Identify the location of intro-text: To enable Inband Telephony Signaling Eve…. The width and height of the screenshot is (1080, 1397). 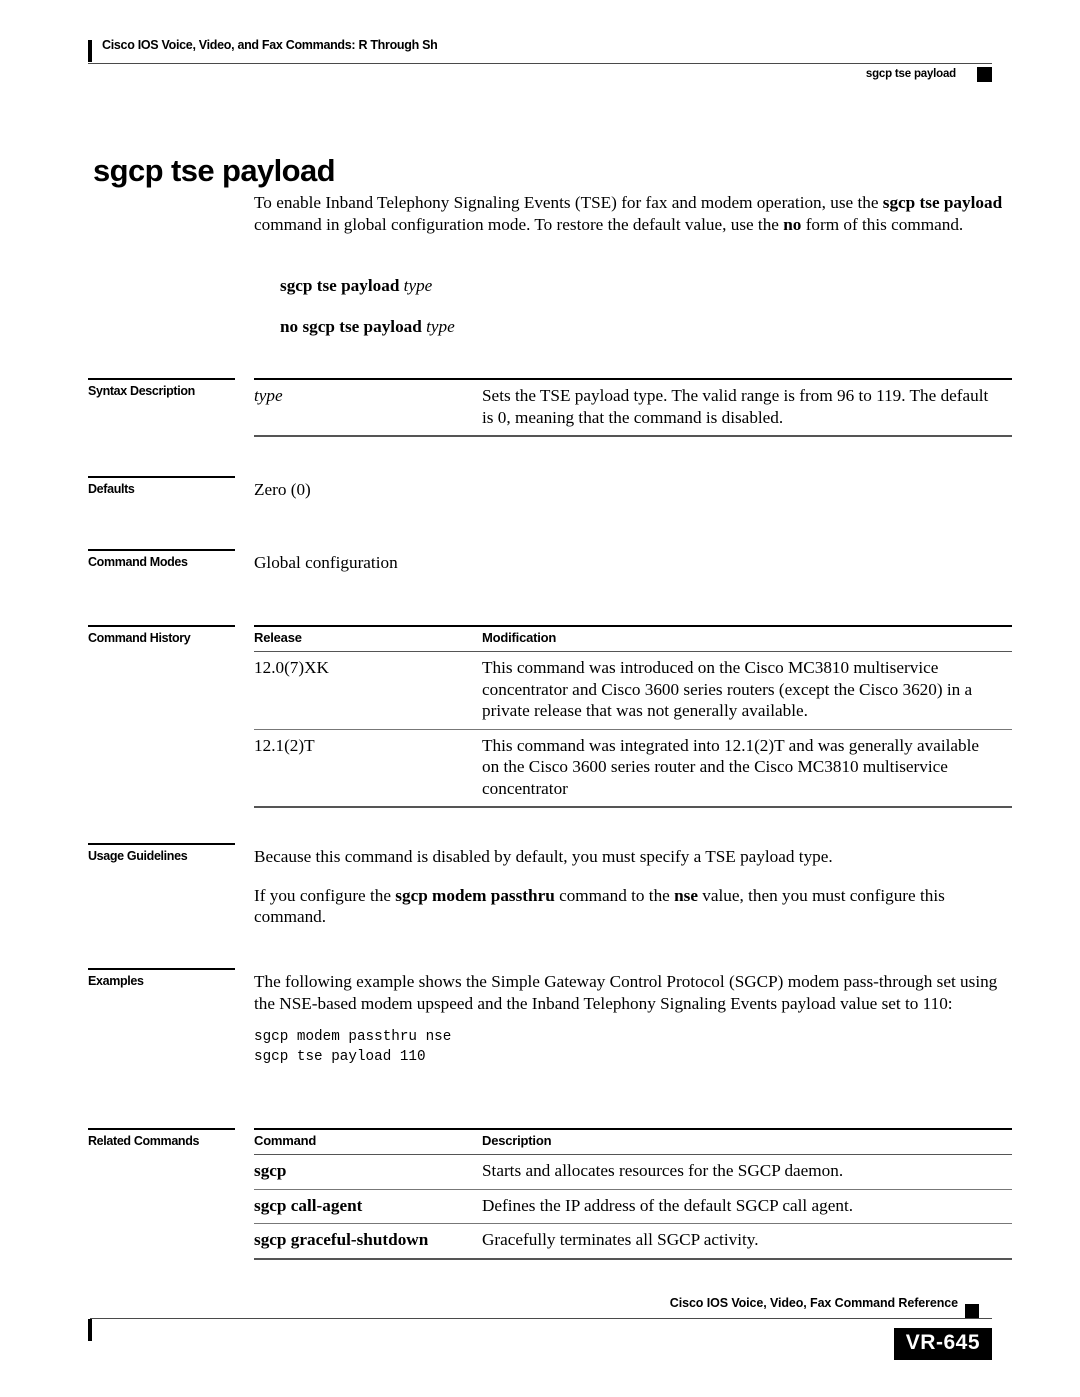
(633, 213).